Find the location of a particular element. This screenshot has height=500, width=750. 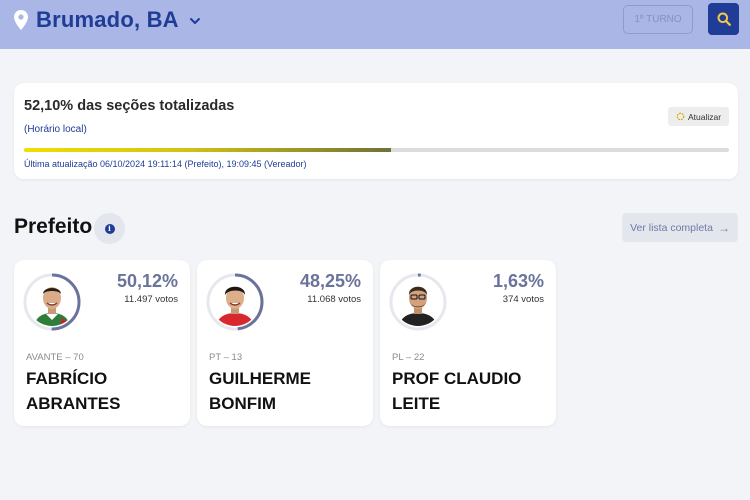

info-button: i is located at coordinates (109, 228).